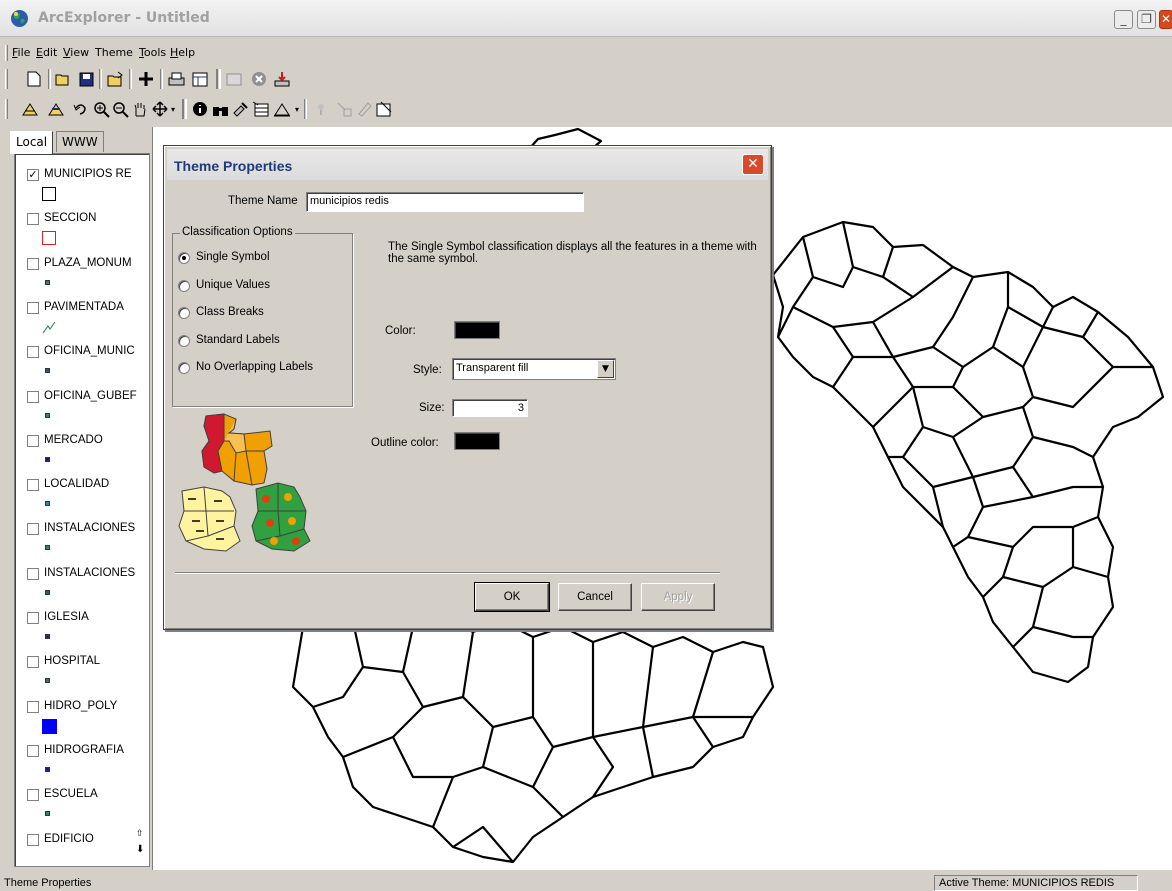 The height and width of the screenshot is (891, 1172). Describe the element at coordinates (86, 230) in the screenshot. I see `layer-item: SECCION` at that location.